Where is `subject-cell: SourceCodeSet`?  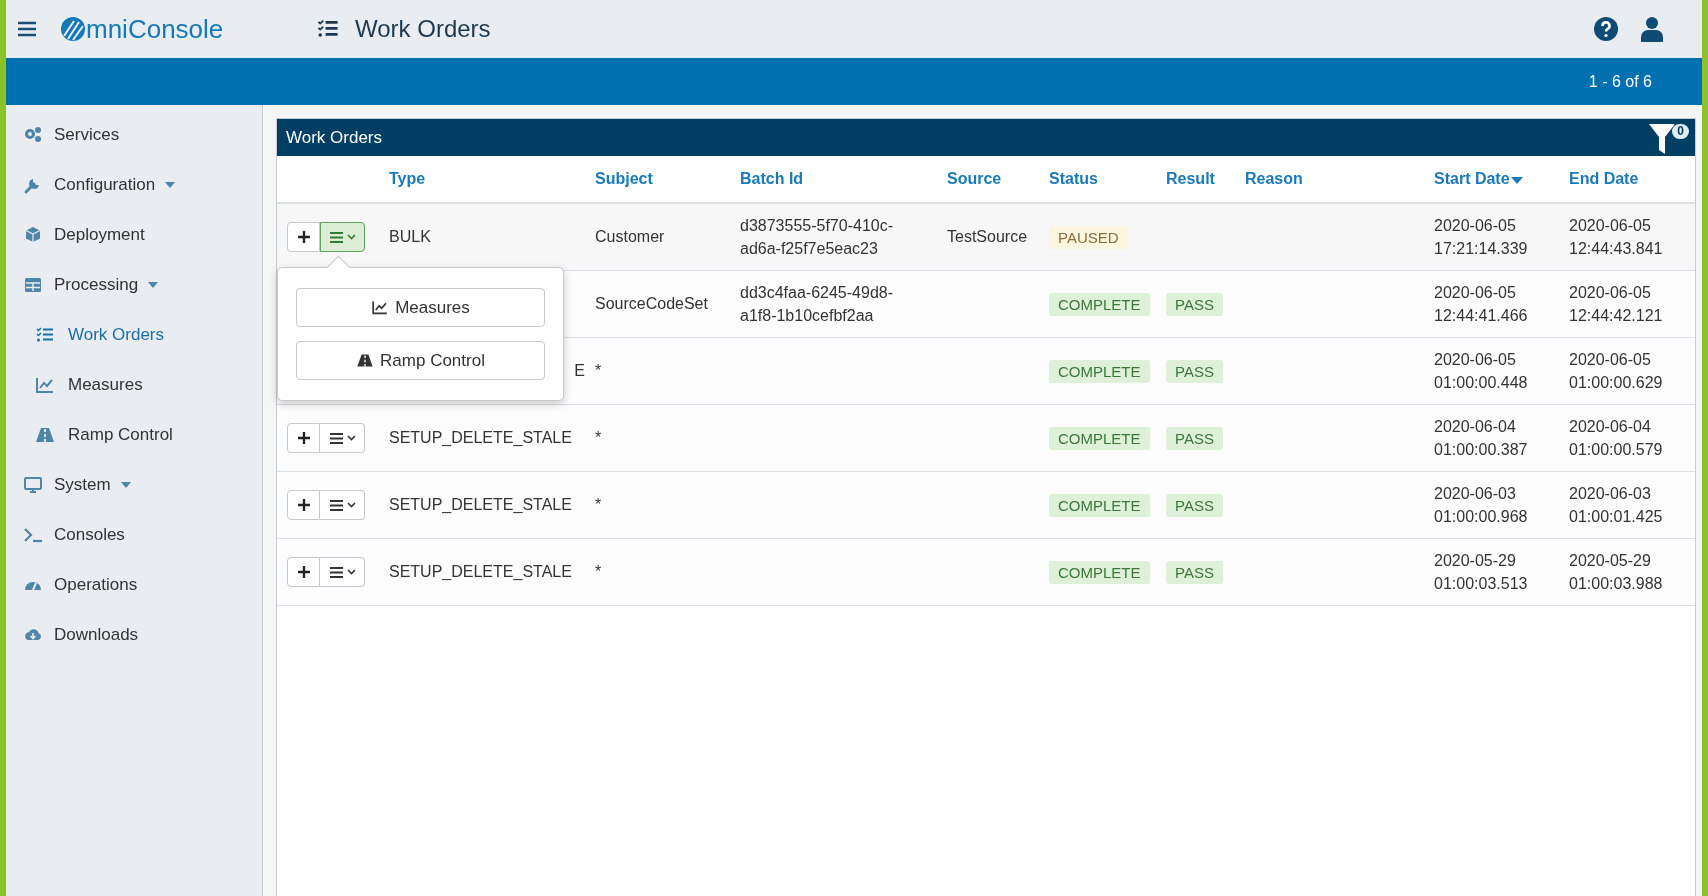
subject-cell: SourceCodeSet is located at coordinates (651, 304).